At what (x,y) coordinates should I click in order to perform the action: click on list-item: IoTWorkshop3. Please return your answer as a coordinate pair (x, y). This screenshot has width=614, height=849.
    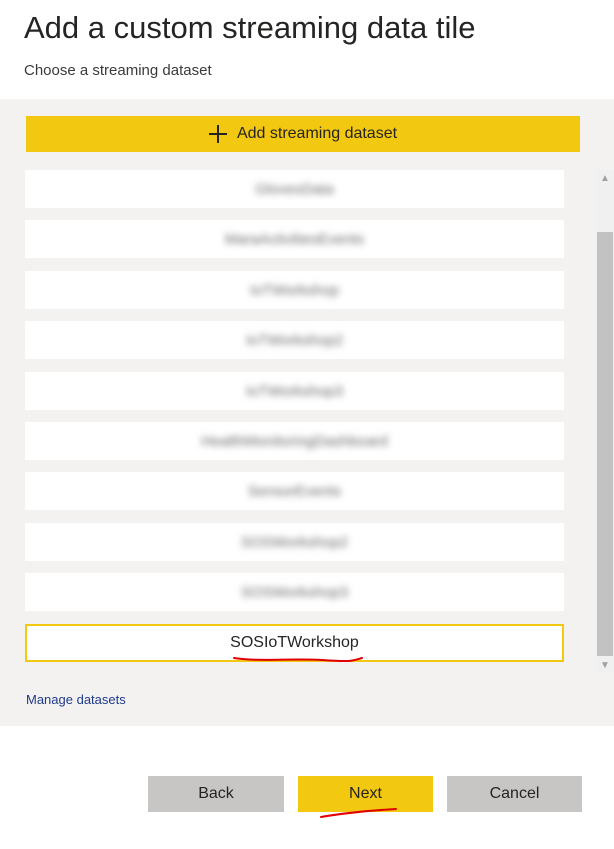
    Looking at the image, I should click on (294, 391).